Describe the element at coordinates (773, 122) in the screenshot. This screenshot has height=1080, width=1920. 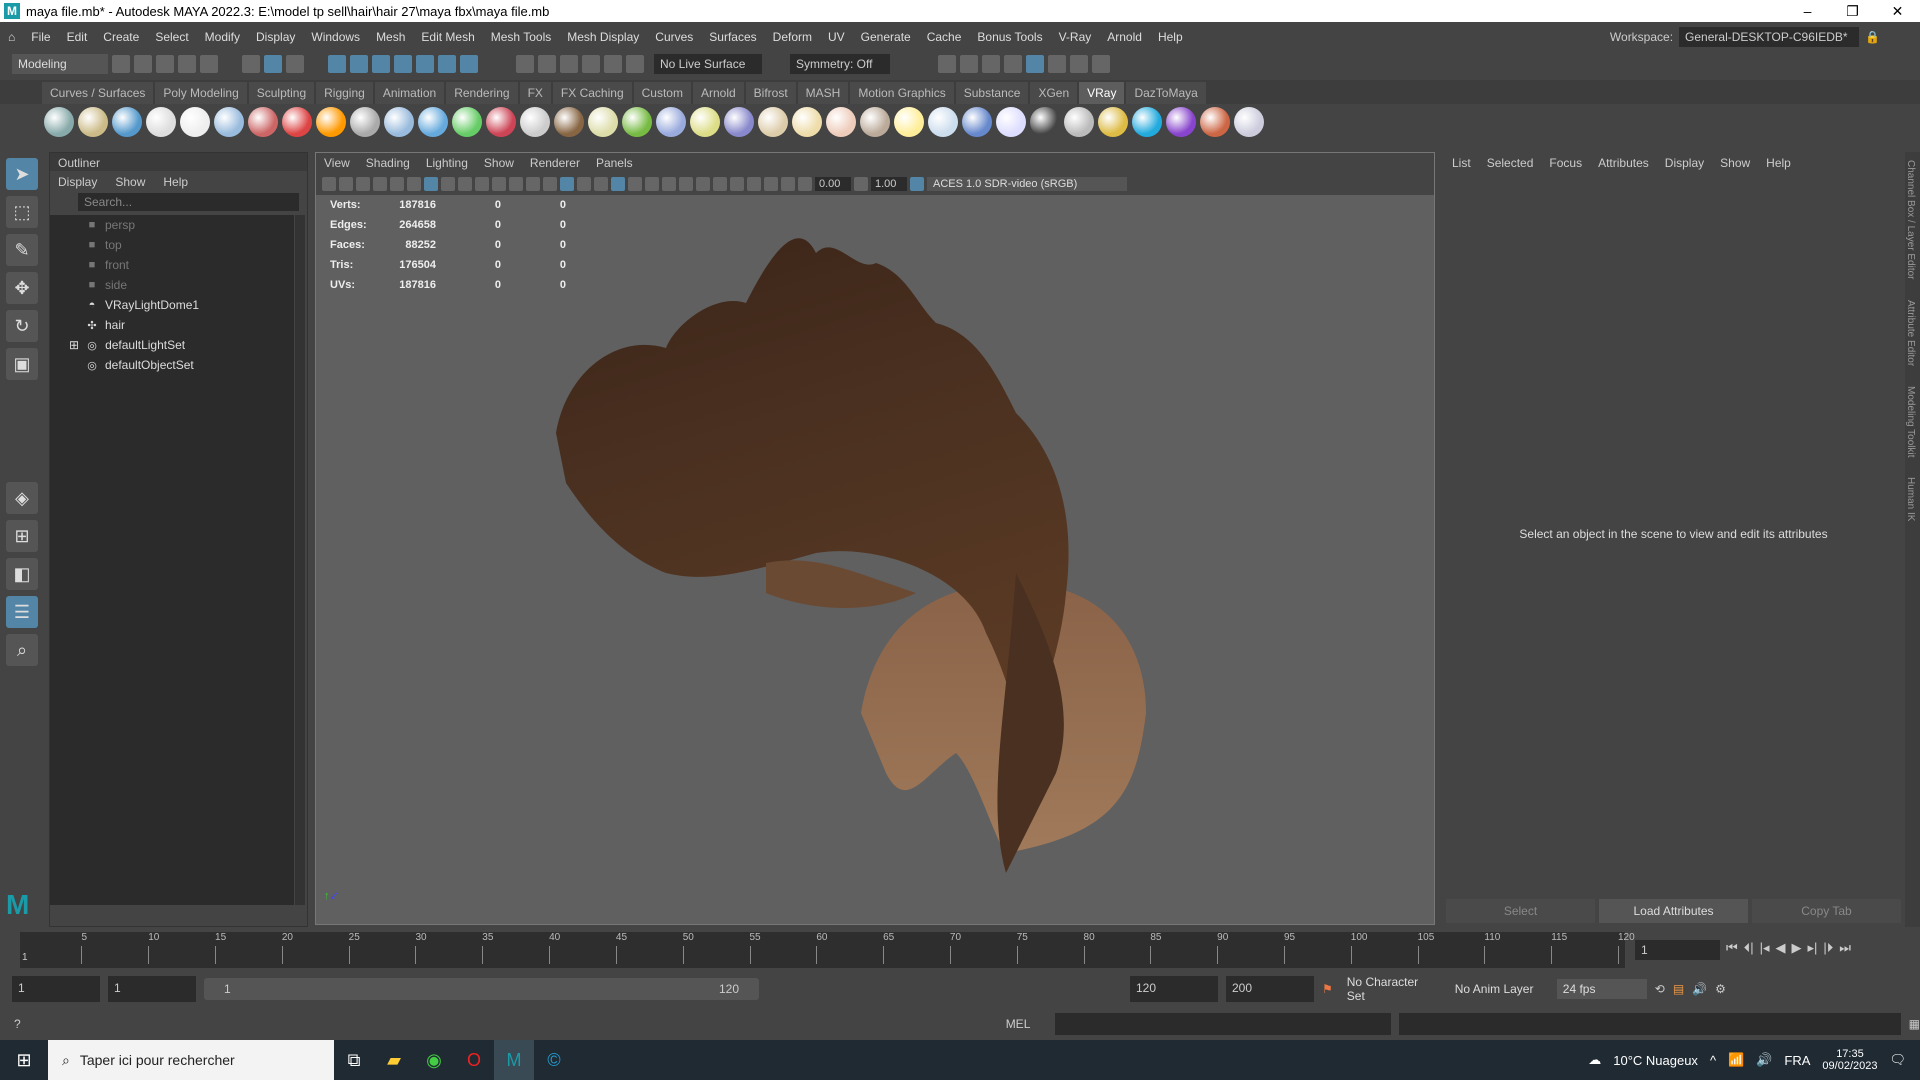
I see `shelf-tool-22-icon` at that location.